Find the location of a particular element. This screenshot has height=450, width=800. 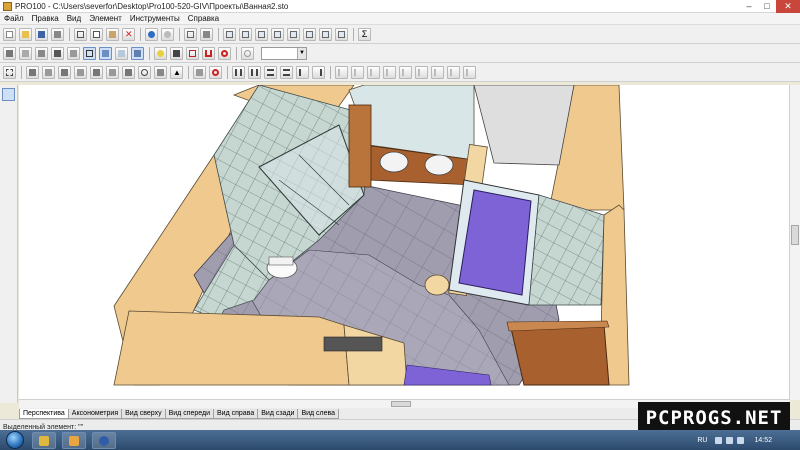

snap-3-icon is located at coordinates (373, 72).